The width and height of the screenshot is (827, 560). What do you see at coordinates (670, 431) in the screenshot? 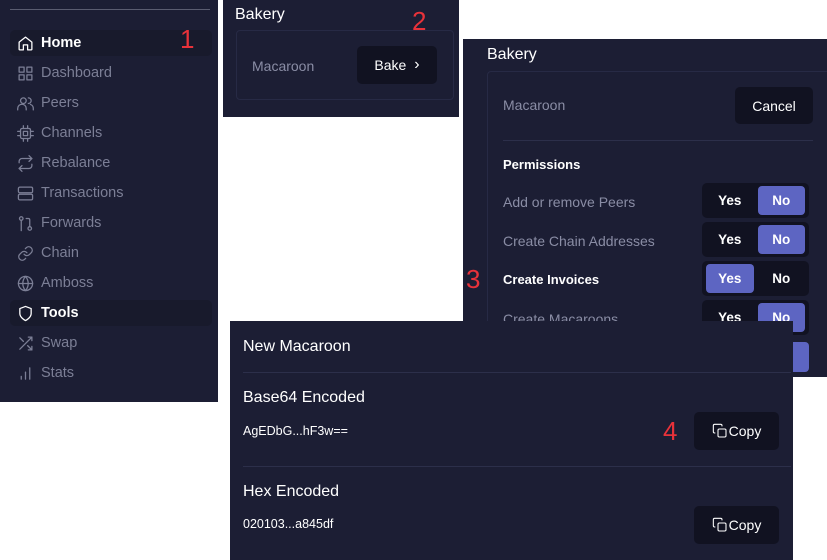
I see `step-number-4: 4` at bounding box center [670, 431].